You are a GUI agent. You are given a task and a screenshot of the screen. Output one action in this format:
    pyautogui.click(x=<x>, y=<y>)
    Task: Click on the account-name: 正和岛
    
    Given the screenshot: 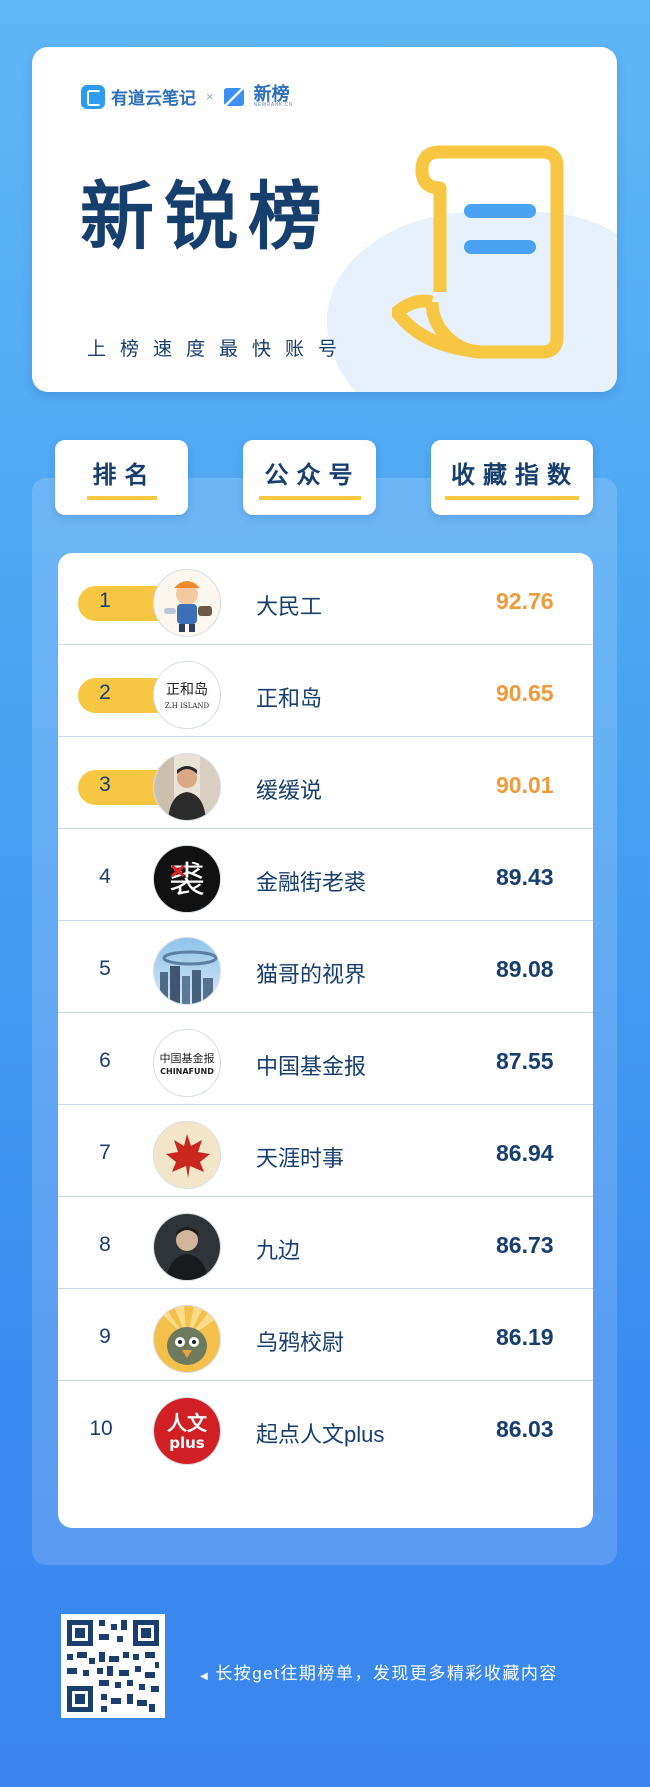 What is the action you would take?
    pyautogui.click(x=289, y=698)
    